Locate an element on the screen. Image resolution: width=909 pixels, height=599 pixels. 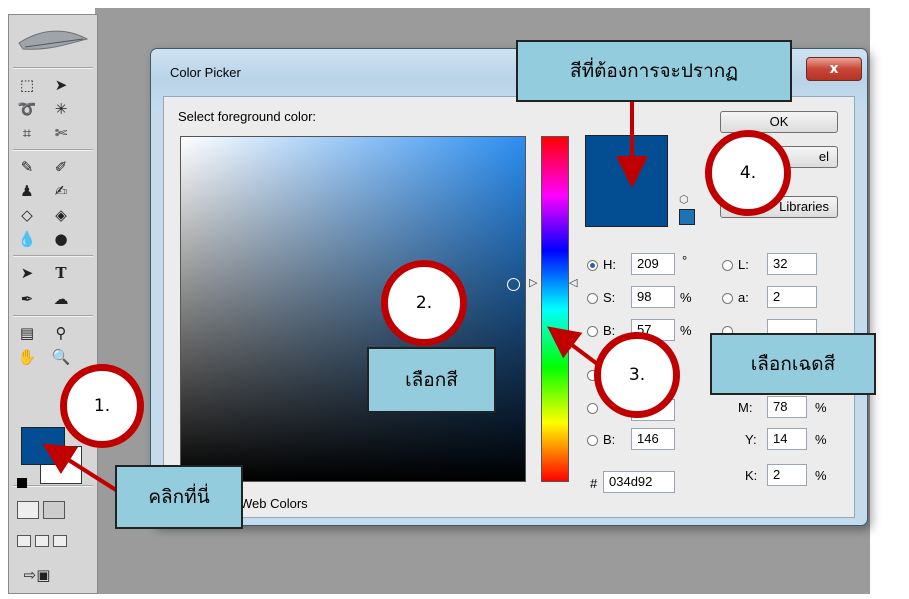
choose-shade-callout: เลือกเฉดสี is located at coordinates (793, 364).